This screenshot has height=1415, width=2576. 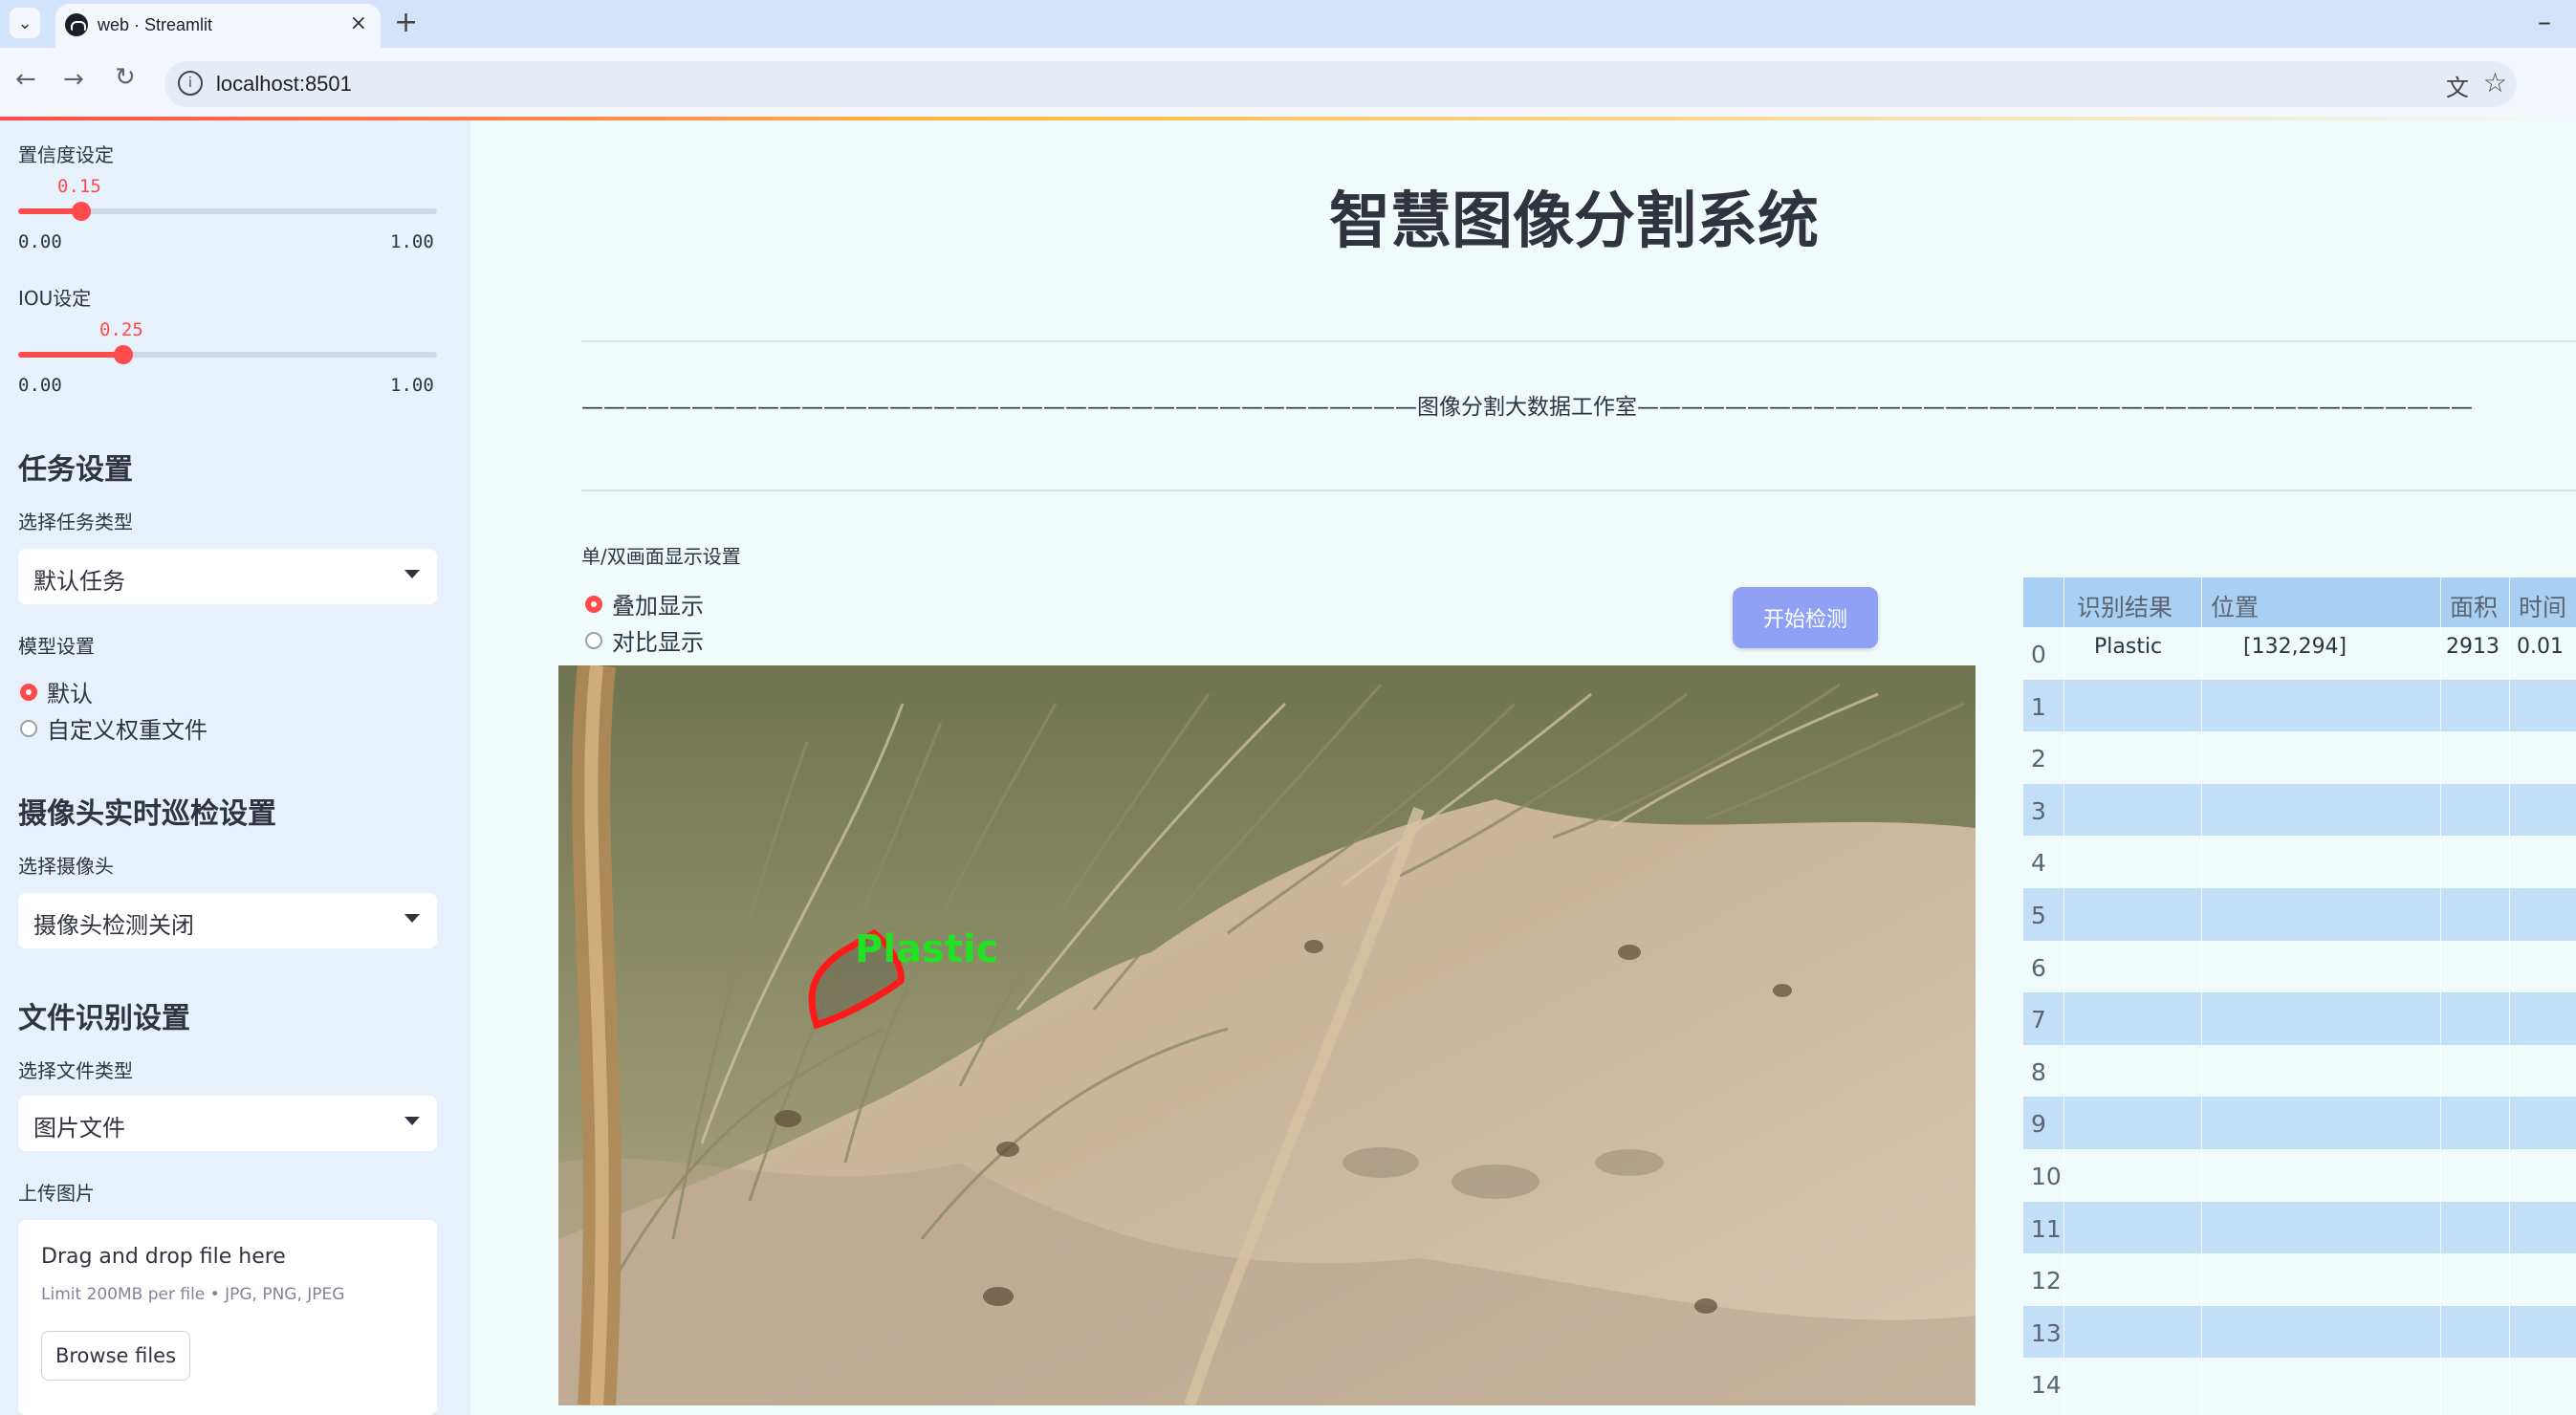 What do you see at coordinates (227, 354) in the screenshot?
I see `iou-slider` at bounding box center [227, 354].